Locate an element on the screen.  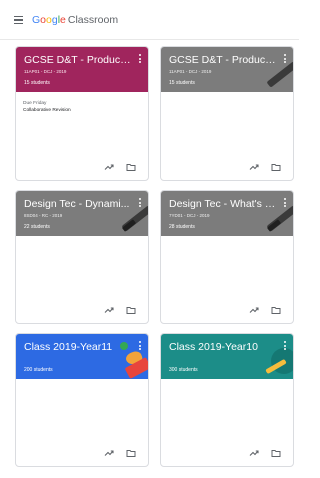
class-card-header: Class 2019-Year11 200 students is located at coordinates (82, 356).